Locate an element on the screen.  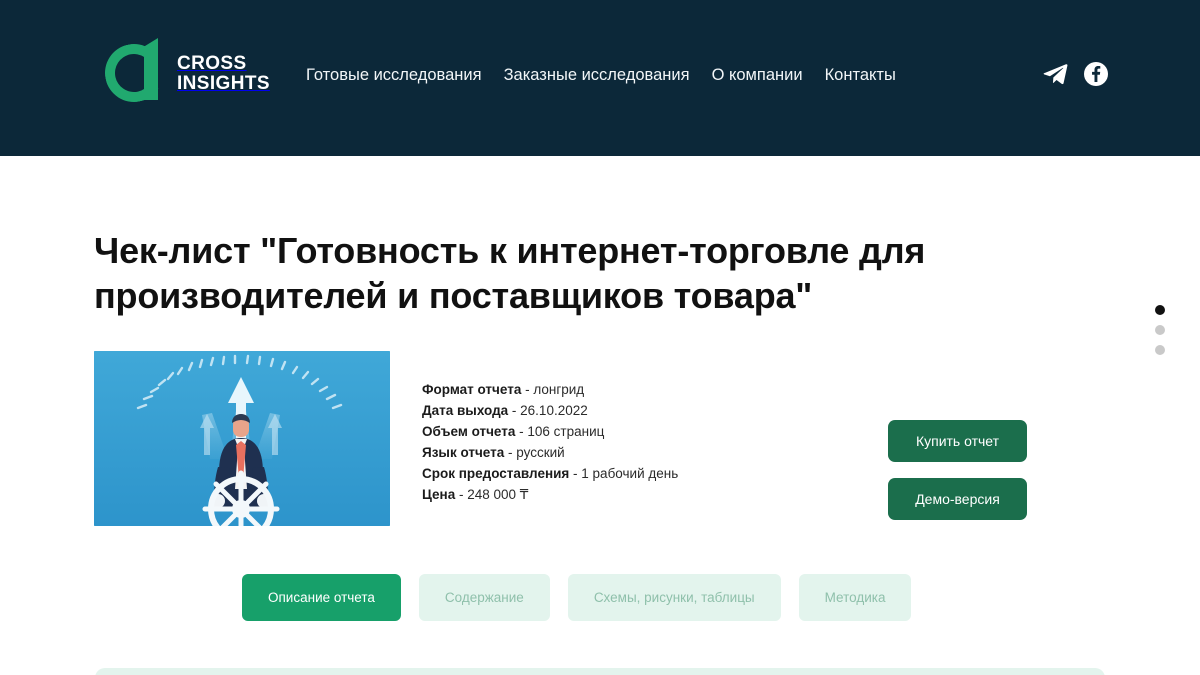
detail-value: - 1 рабочий день is located at coordinates (626, 473).